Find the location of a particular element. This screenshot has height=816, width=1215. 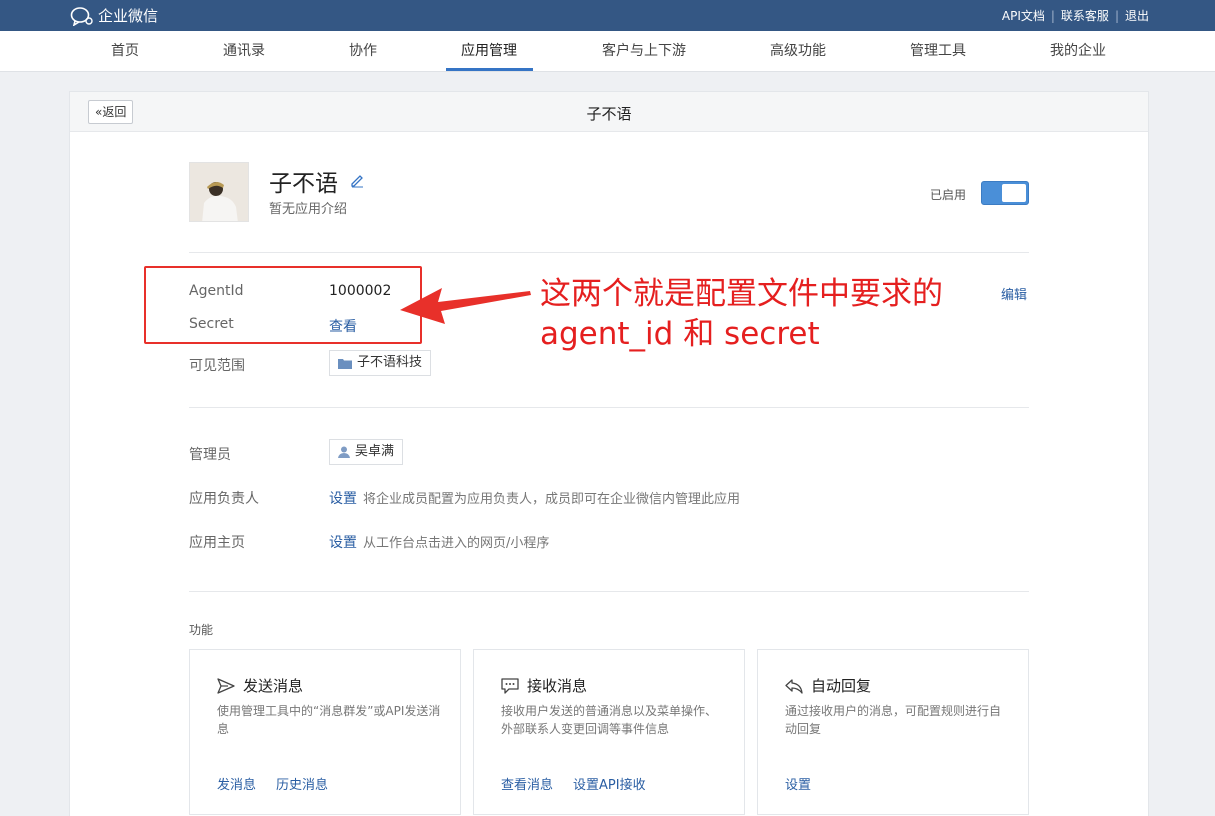

owner-row: 设置 将企业成员配置为应用负责人，成员即可在企业微信内管理此应用 is located at coordinates (534, 498).